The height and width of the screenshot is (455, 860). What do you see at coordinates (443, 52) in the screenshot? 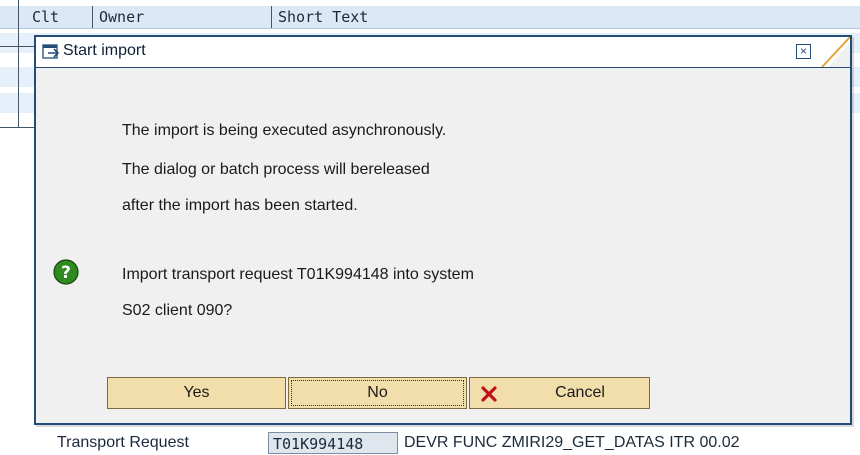
I see `dialog-titlebar: Start import ×` at bounding box center [443, 52].